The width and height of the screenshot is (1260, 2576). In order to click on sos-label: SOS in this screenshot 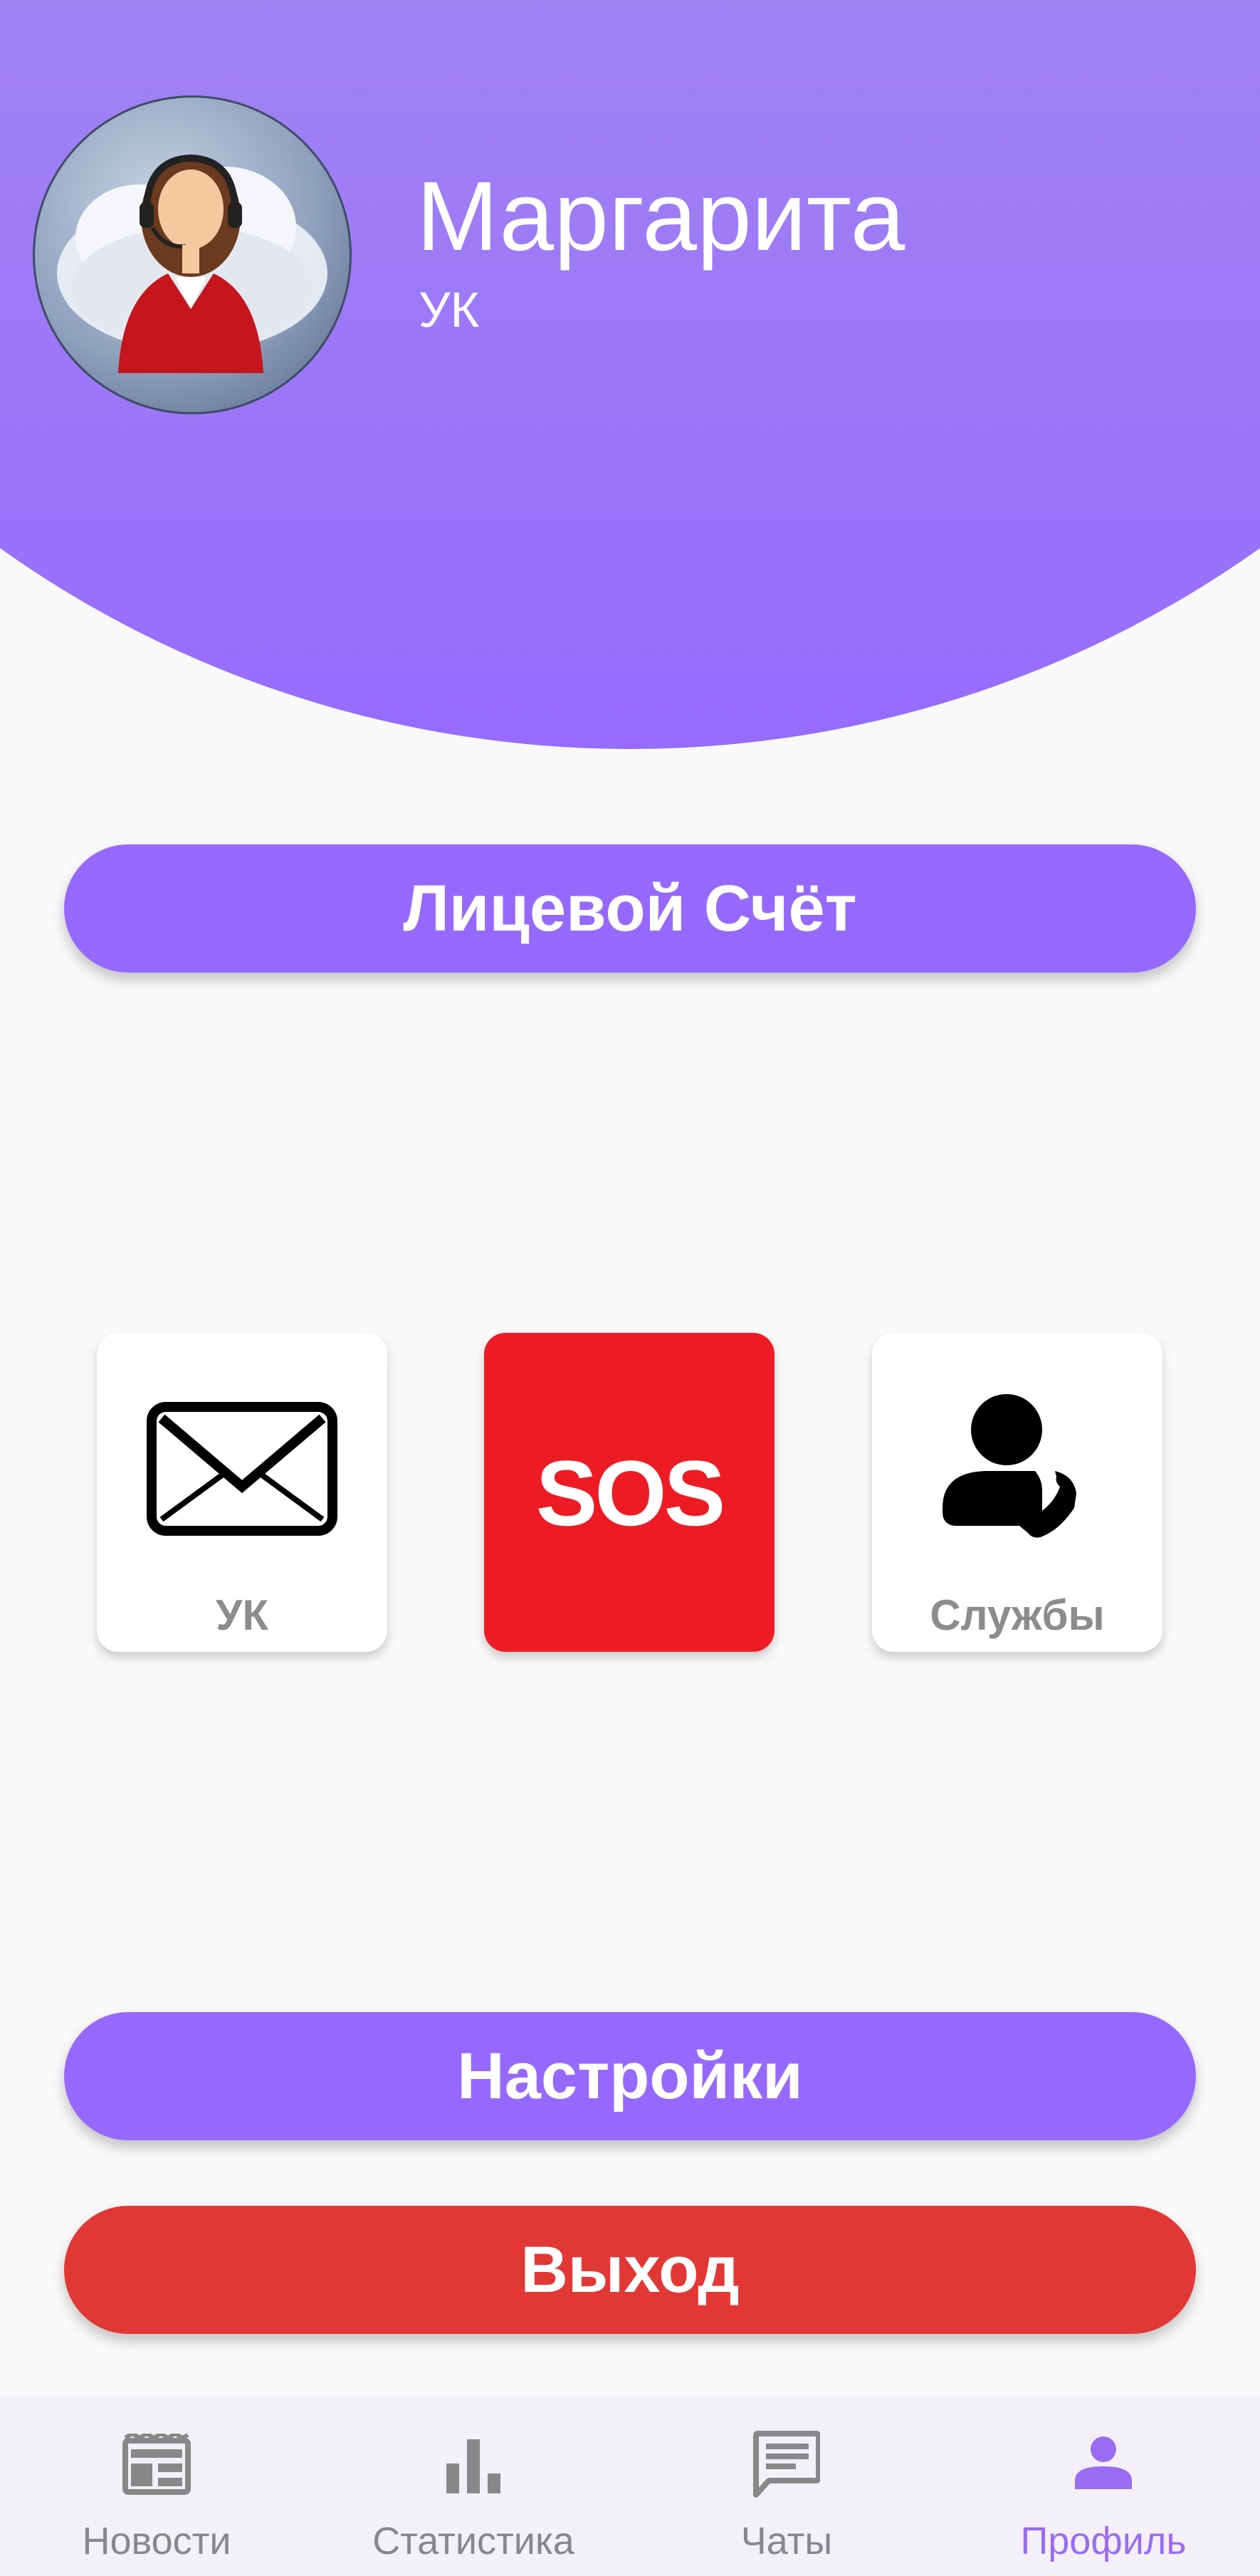, I will do `click(630, 1493)`.